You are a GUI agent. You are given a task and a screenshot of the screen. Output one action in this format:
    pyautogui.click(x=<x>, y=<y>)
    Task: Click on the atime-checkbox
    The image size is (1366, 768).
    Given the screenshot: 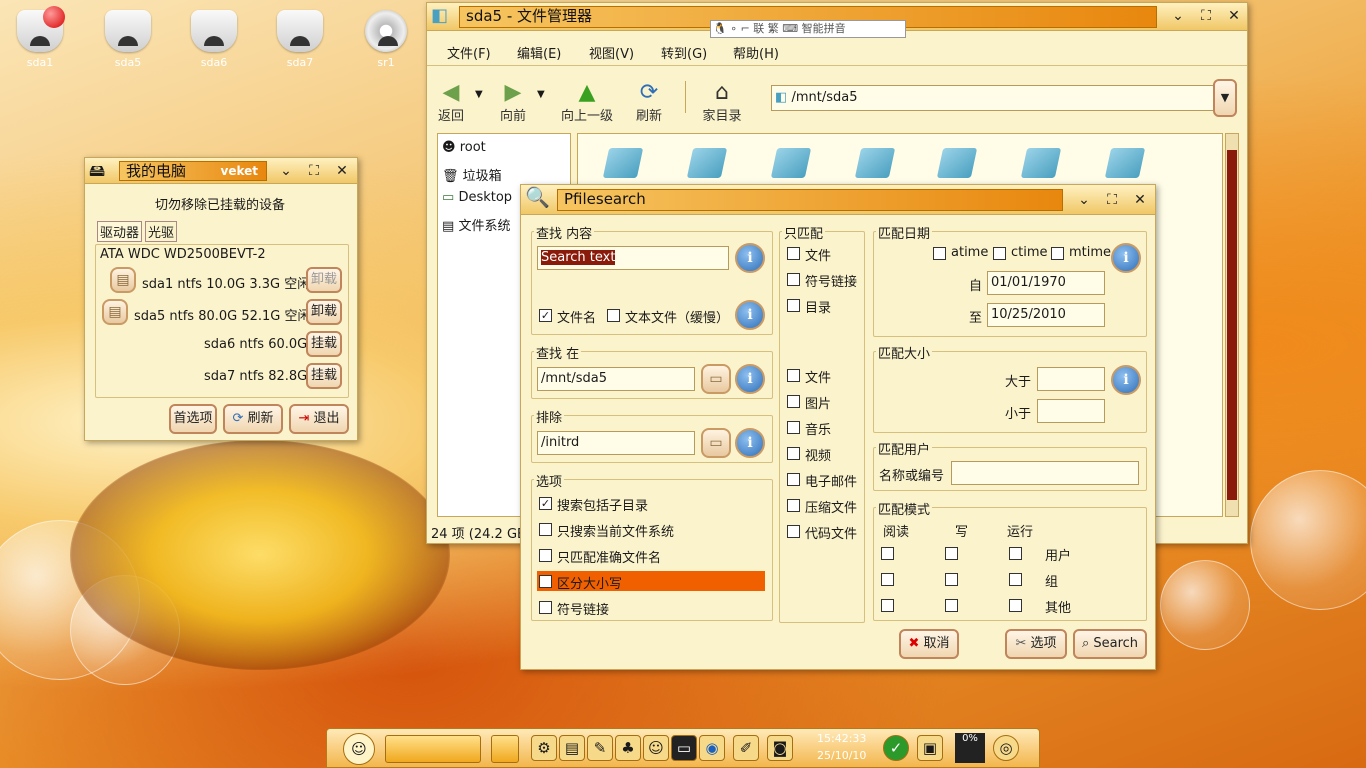 What is the action you would take?
    pyautogui.click(x=939, y=253)
    